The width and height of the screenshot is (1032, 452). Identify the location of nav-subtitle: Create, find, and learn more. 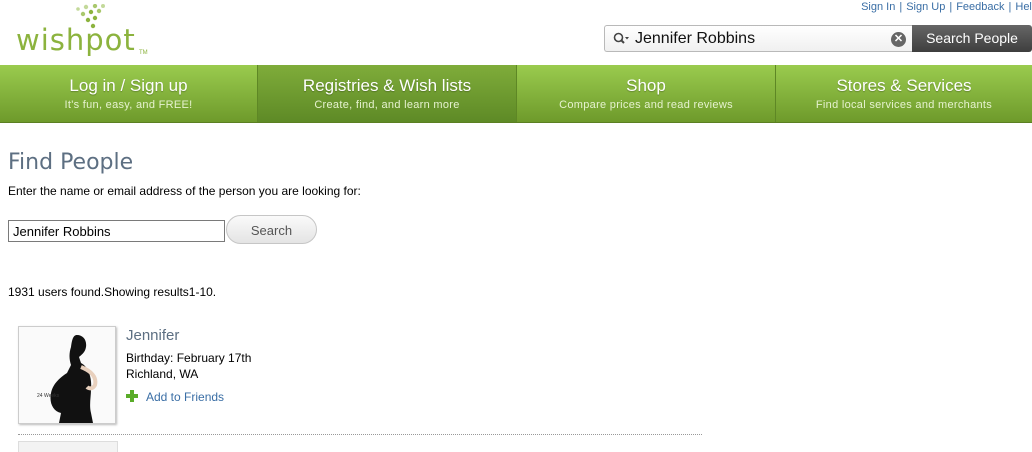
(387, 105).